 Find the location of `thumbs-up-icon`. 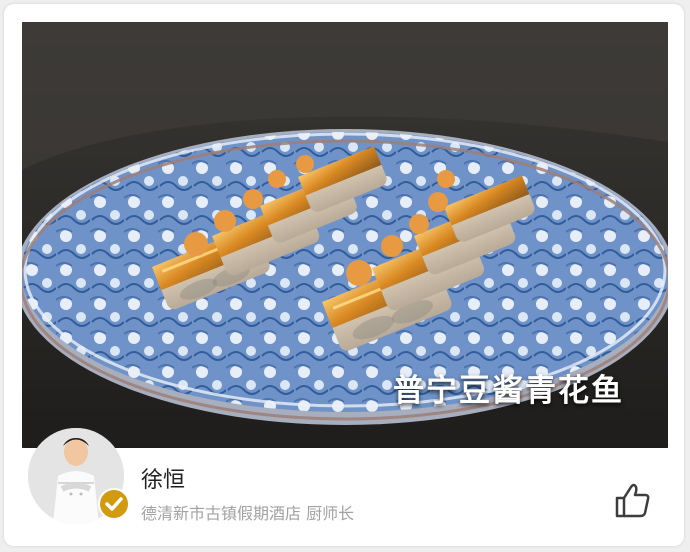

thumbs-up-icon is located at coordinates (632, 500).